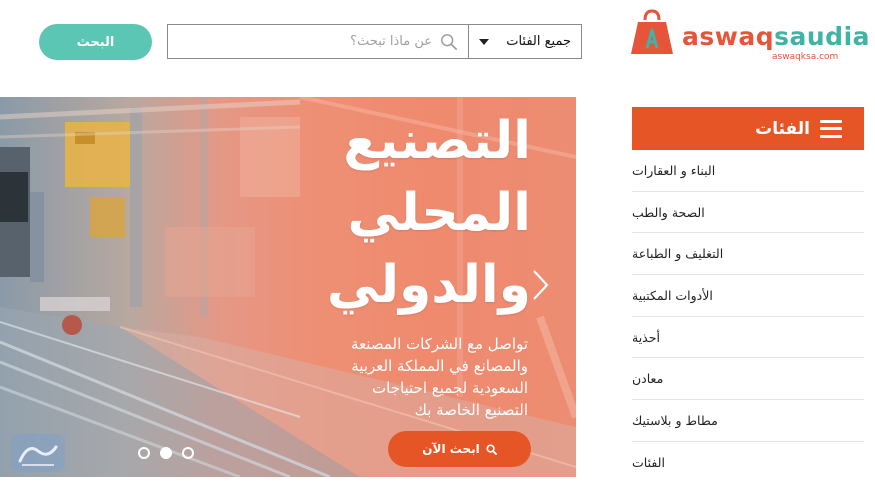 The width and height of the screenshot is (875, 484). Describe the element at coordinates (748, 421) in the screenshot. I see `sidebar-item-rubber-plastic: مطاط و بلاستيك` at that location.